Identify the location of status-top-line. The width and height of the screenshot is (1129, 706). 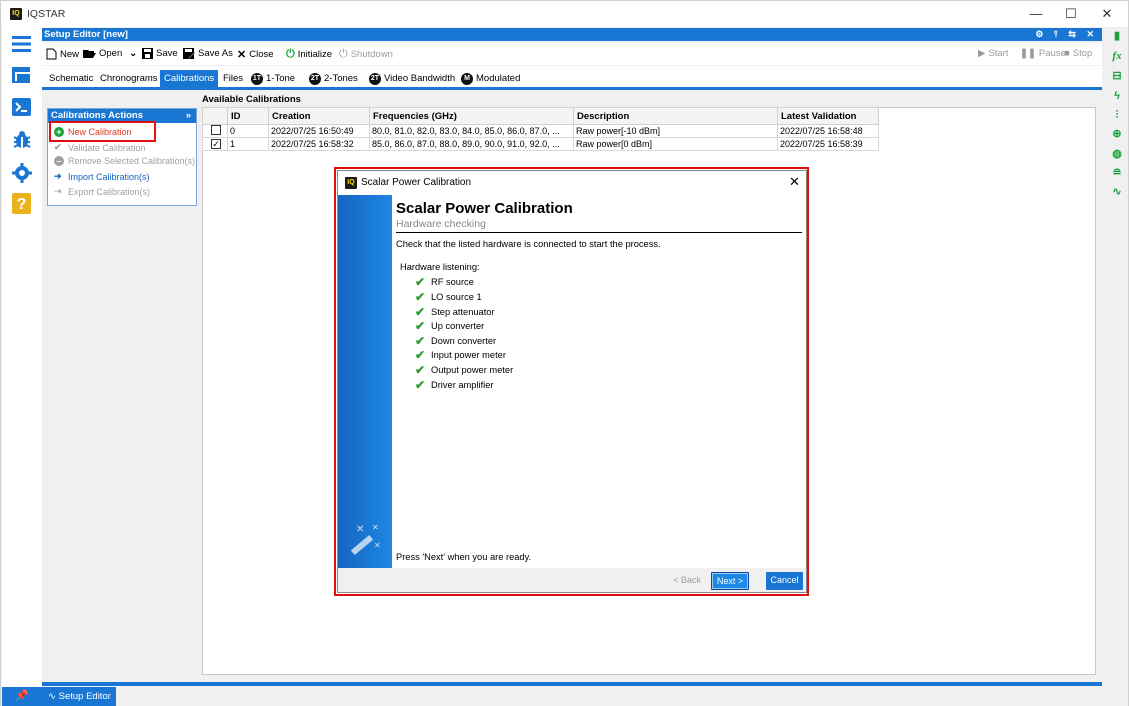
(572, 684).